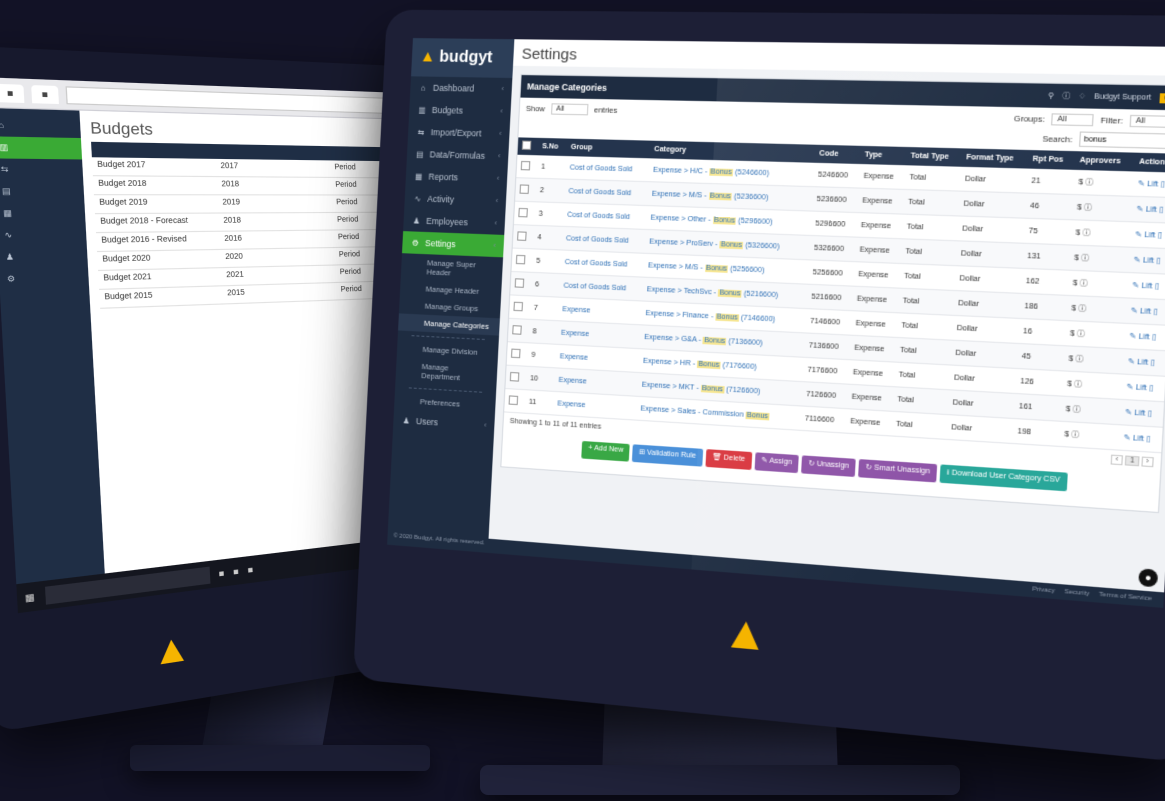 The height and width of the screenshot is (801, 1165). What do you see at coordinates (458, 155) in the screenshot?
I see `sidebar-item-data-formulas: ▤ Data/Formulas ‹` at bounding box center [458, 155].